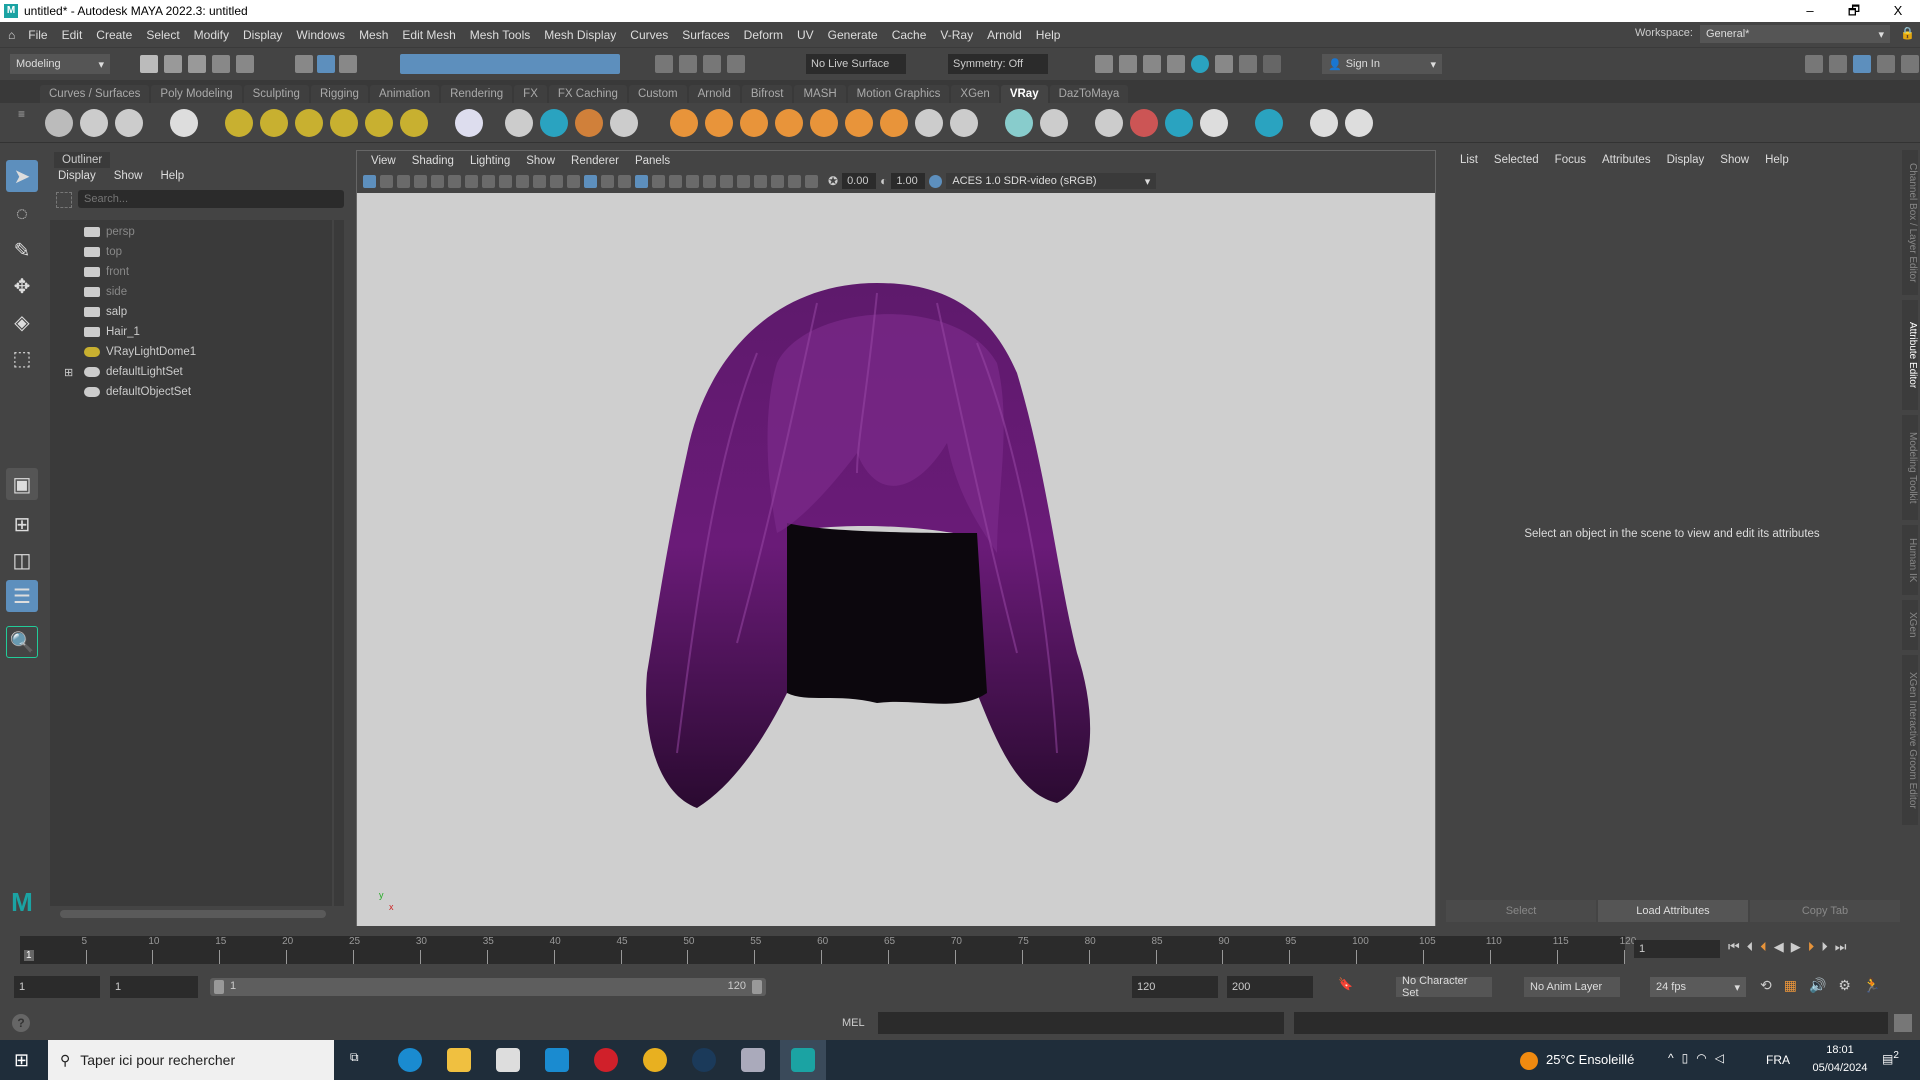 The width and height of the screenshot is (1920, 1080). Describe the element at coordinates (655, 1060) in the screenshot. I see `chrome-icon` at that location.